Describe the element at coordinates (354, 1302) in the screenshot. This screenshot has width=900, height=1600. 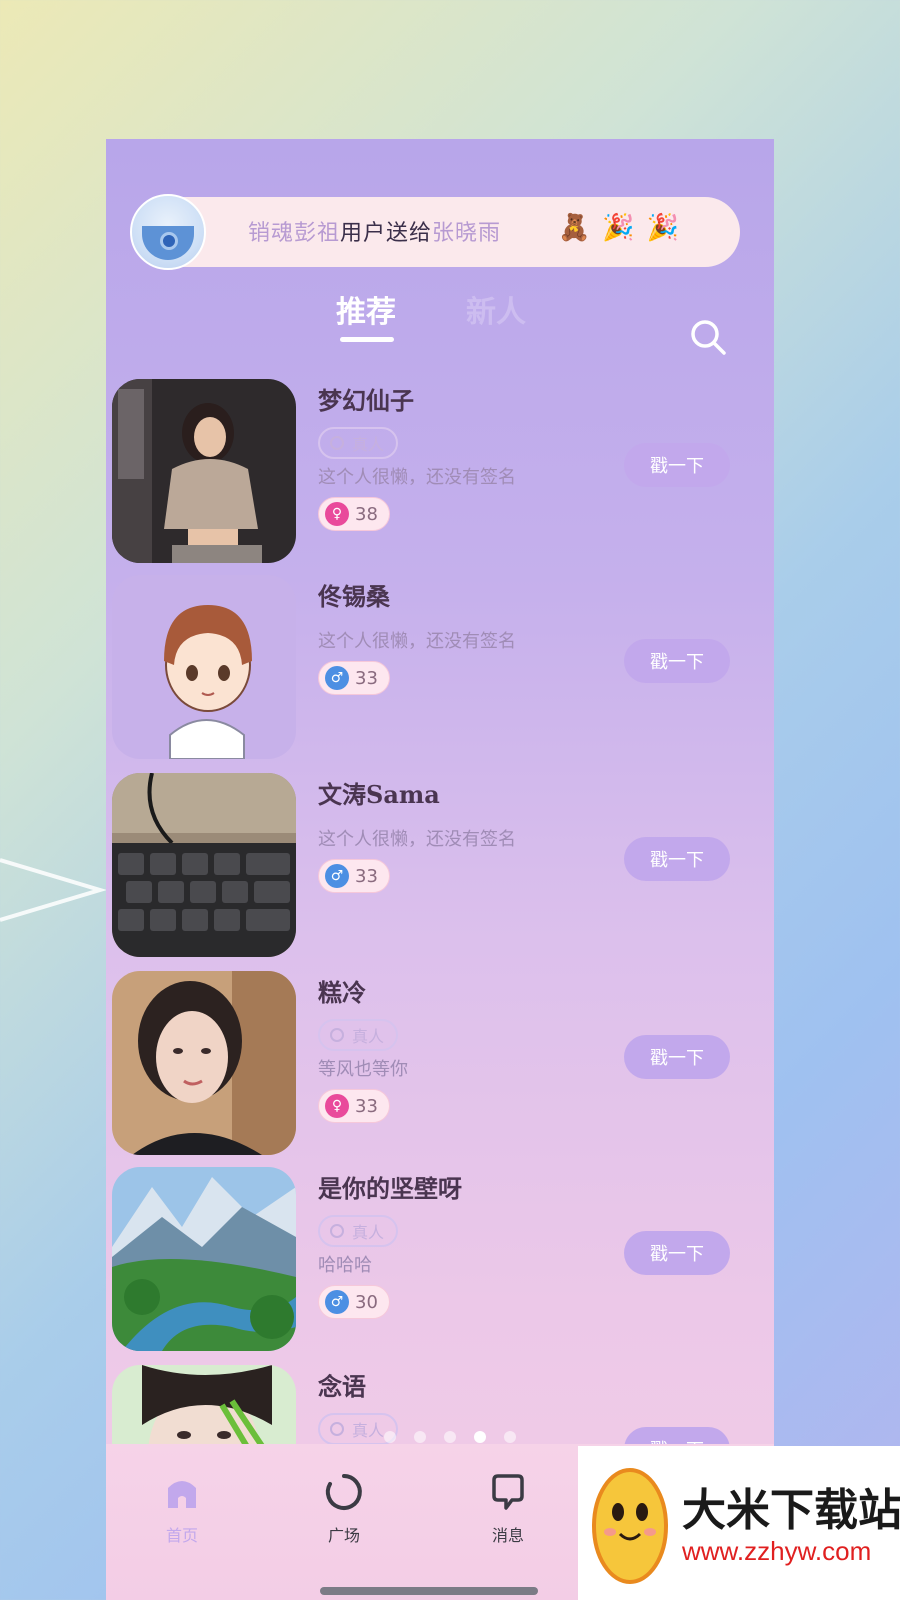
I see `gender-age-badge: ♂ 30` at that location.